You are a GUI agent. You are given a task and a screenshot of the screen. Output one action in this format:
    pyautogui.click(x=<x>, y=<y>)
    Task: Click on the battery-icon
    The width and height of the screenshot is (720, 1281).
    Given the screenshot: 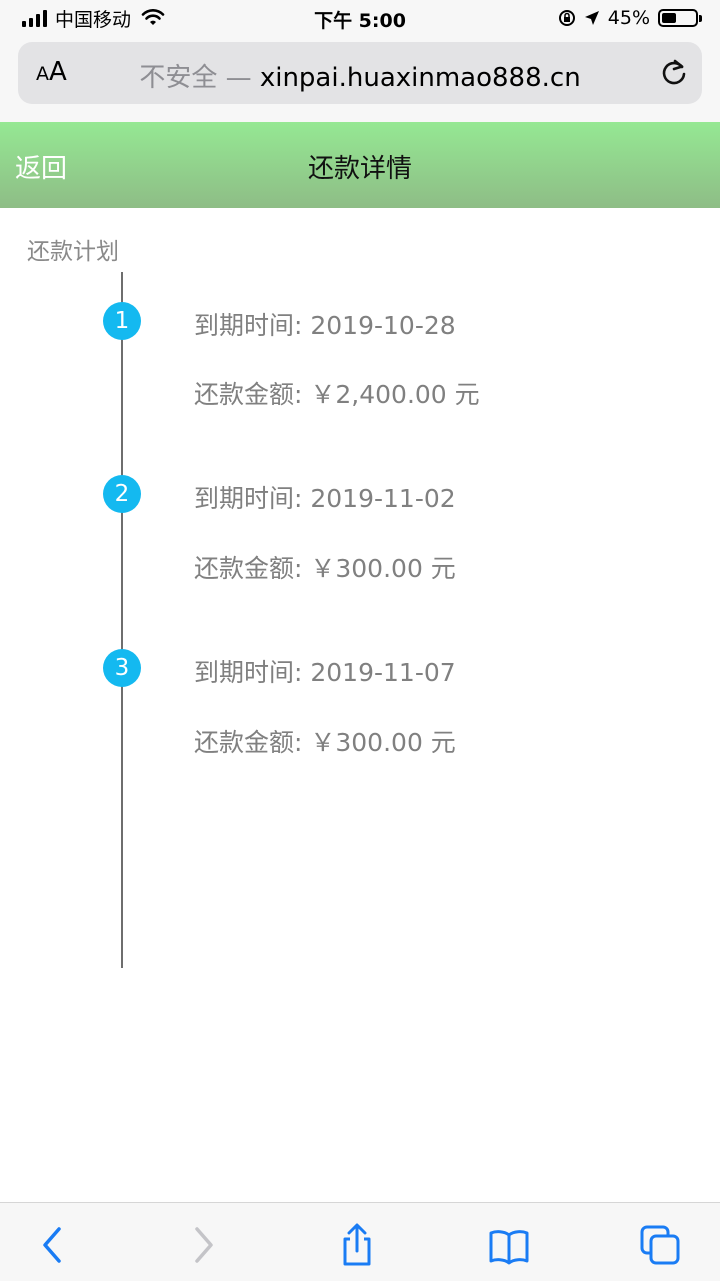 What is the action you would take?
    pyautogui.click(x=680, y=18)
    